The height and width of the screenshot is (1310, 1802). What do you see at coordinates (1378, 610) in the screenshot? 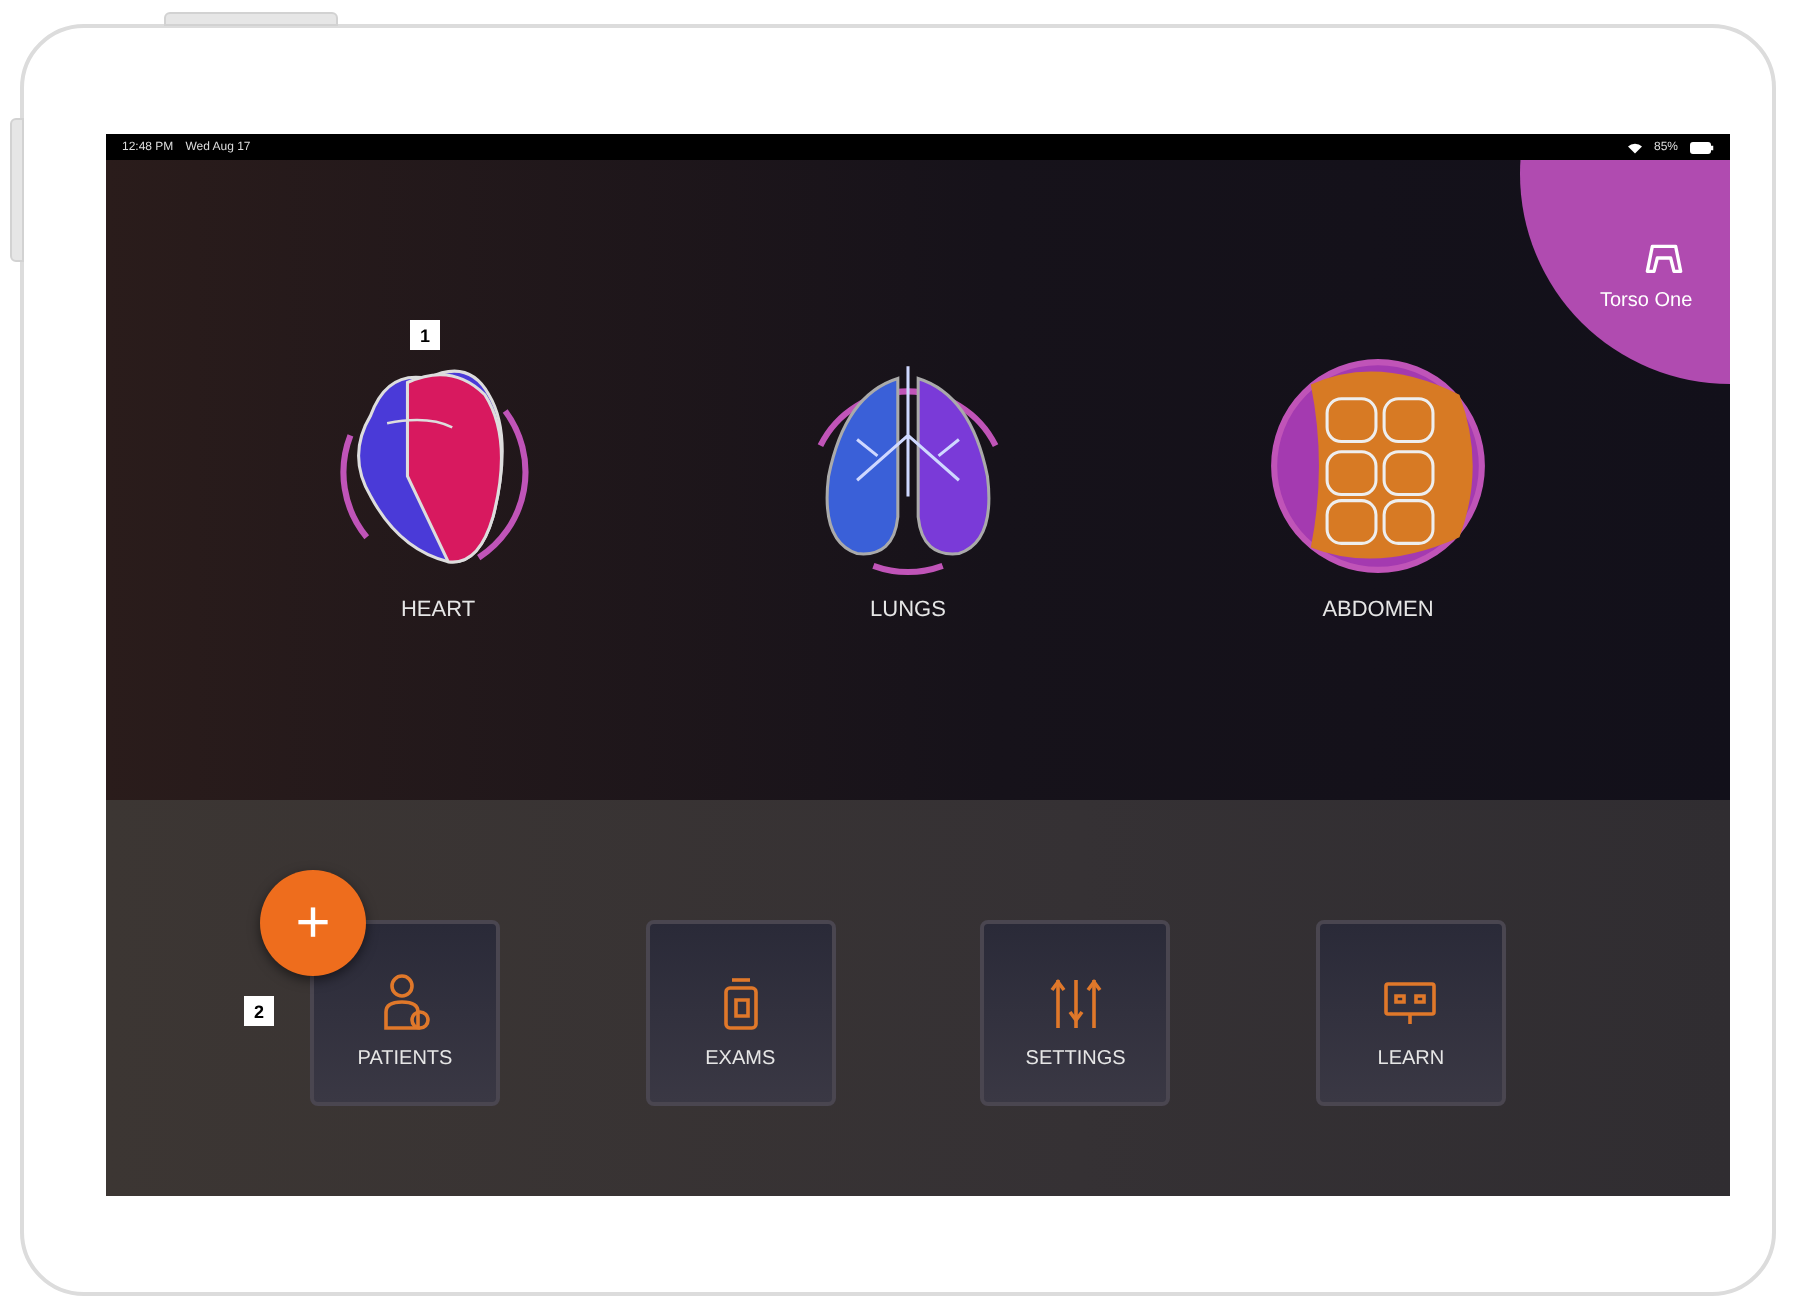
I see `organ-label: ABDOMEN` at bounding box center [1378, 610].